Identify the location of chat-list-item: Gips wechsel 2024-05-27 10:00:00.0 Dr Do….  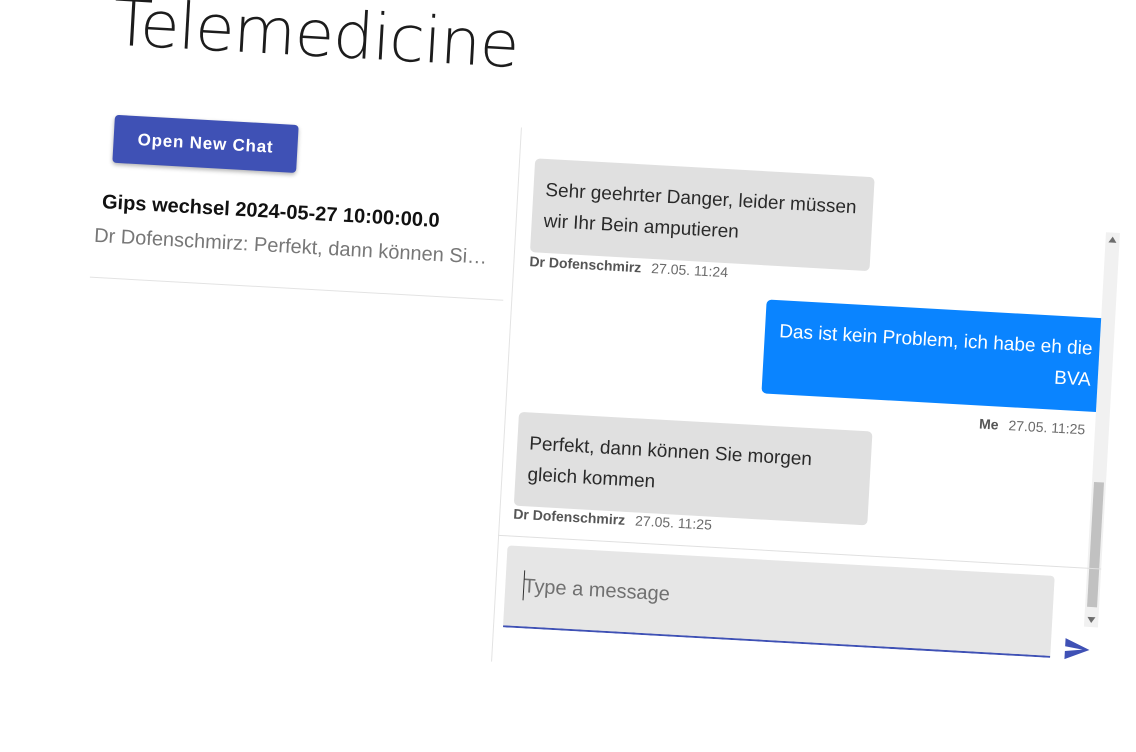
(299, 239).